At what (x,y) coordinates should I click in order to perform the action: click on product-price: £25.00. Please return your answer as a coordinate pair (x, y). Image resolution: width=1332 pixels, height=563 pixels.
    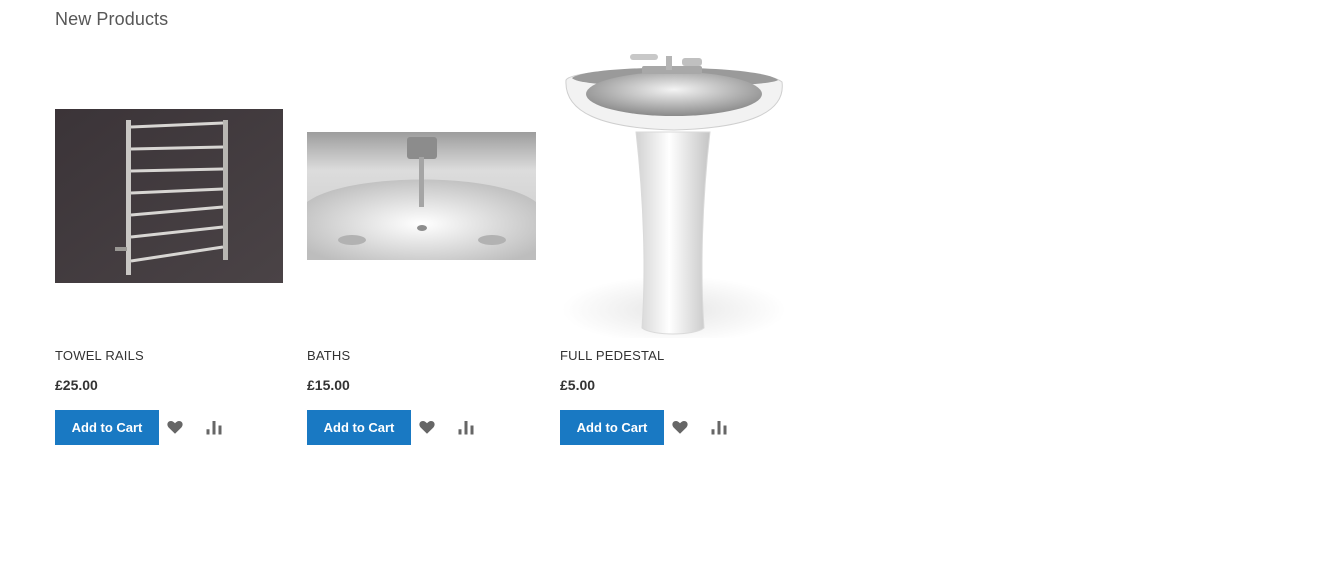
    Looking at the image, I should click on (76, 385).